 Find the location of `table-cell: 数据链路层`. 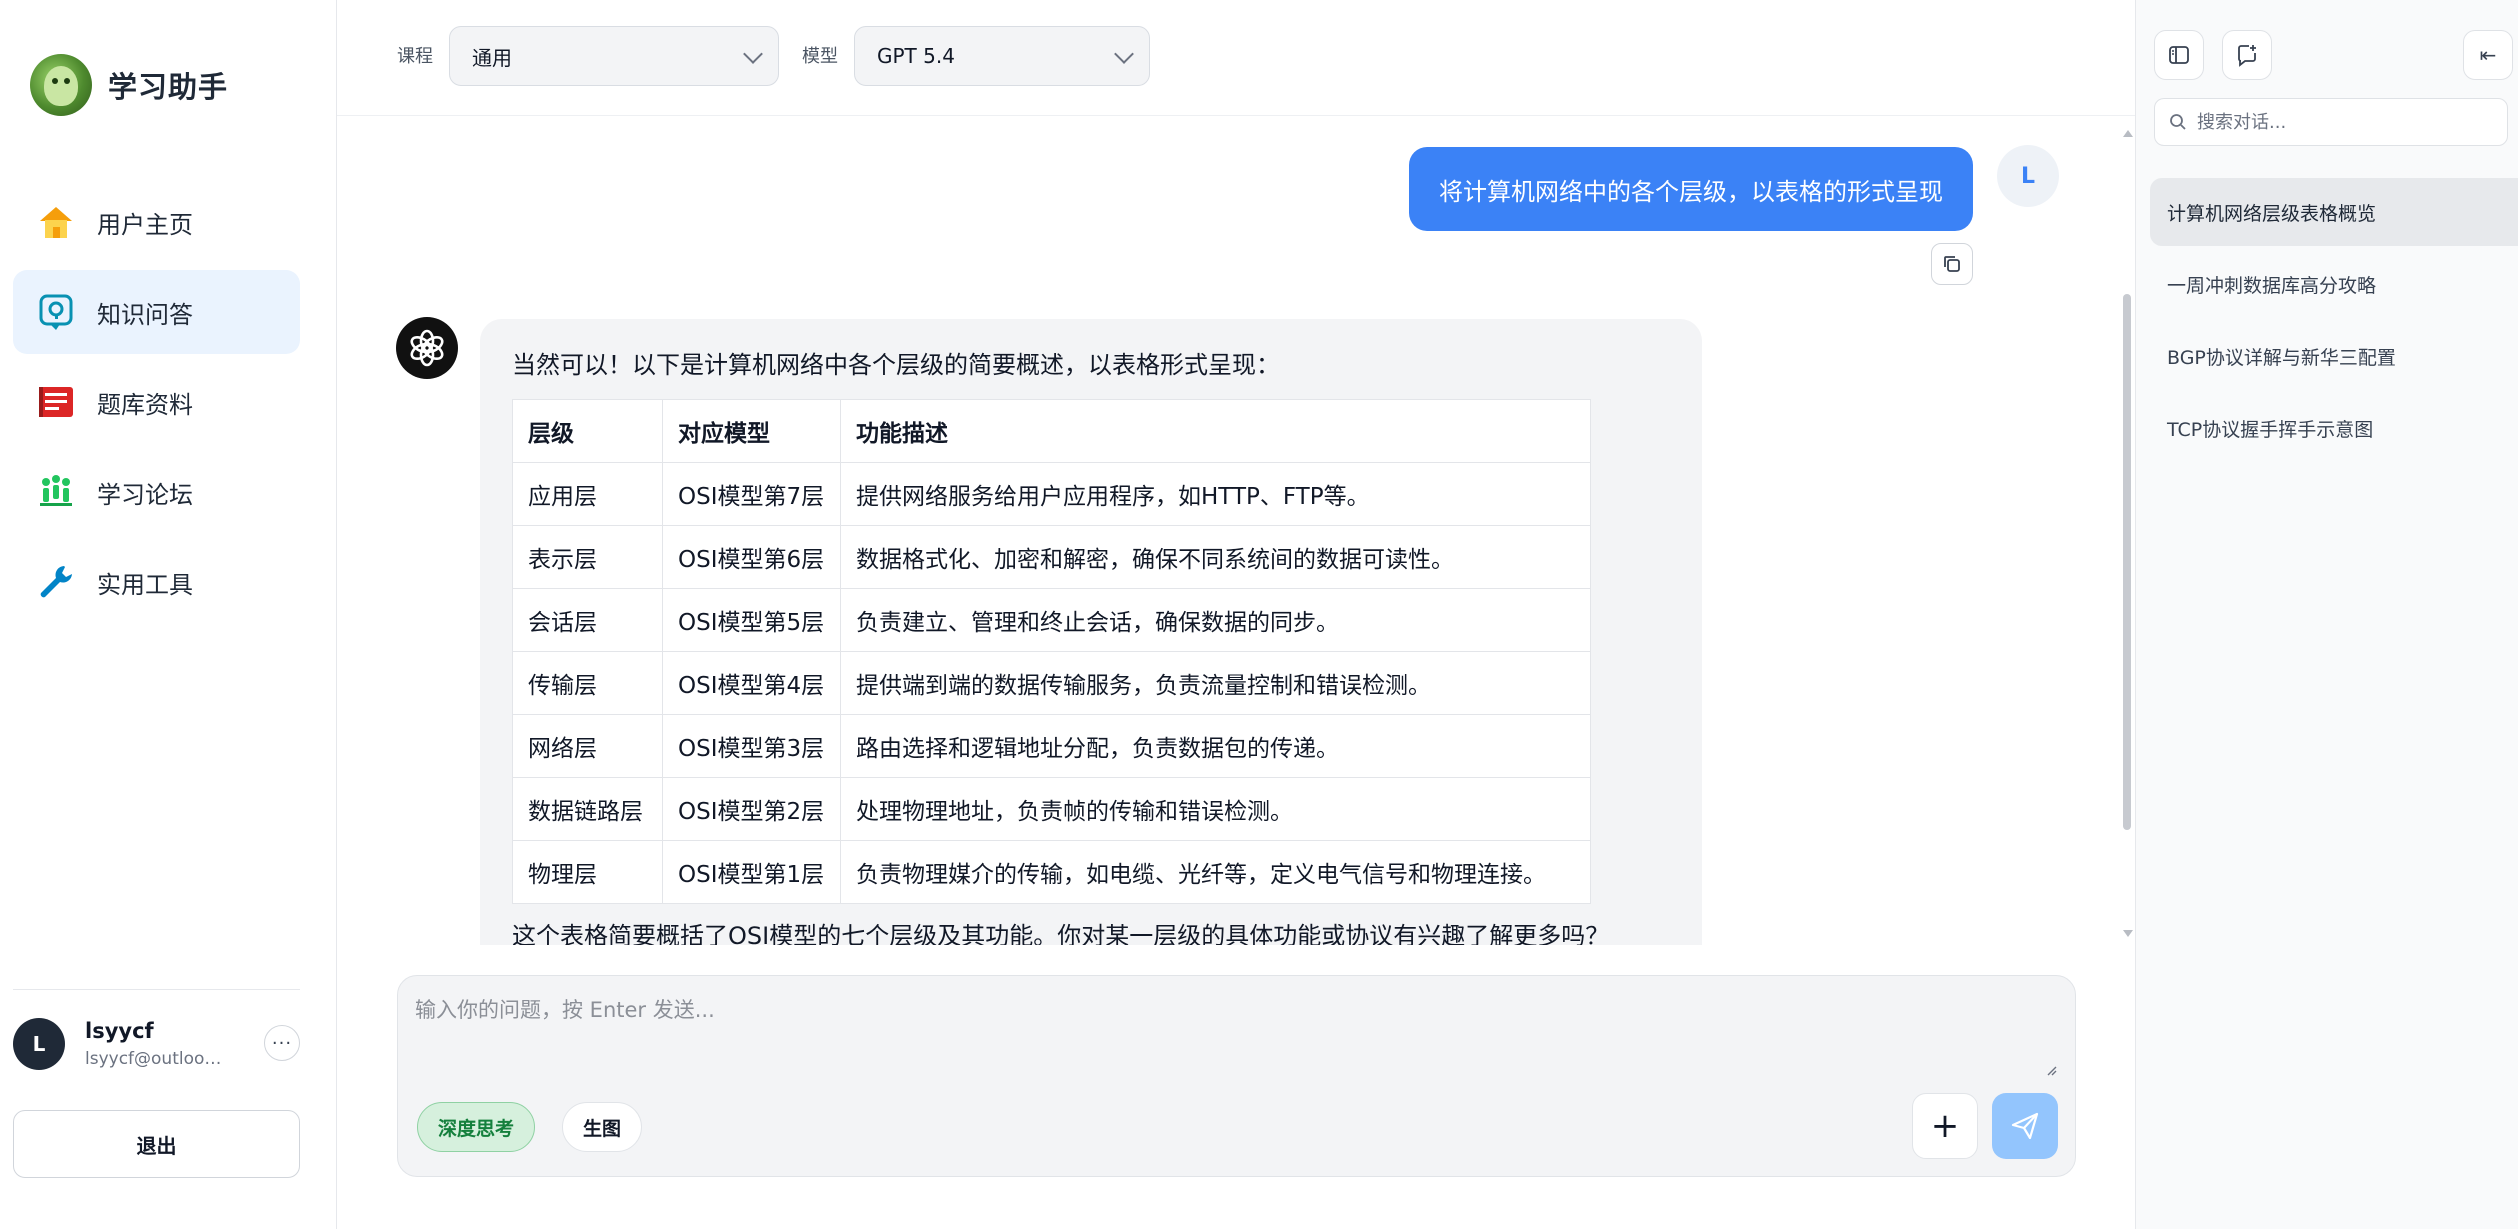

table-cell: 数据链路层 is located at coordinates (587, 809).